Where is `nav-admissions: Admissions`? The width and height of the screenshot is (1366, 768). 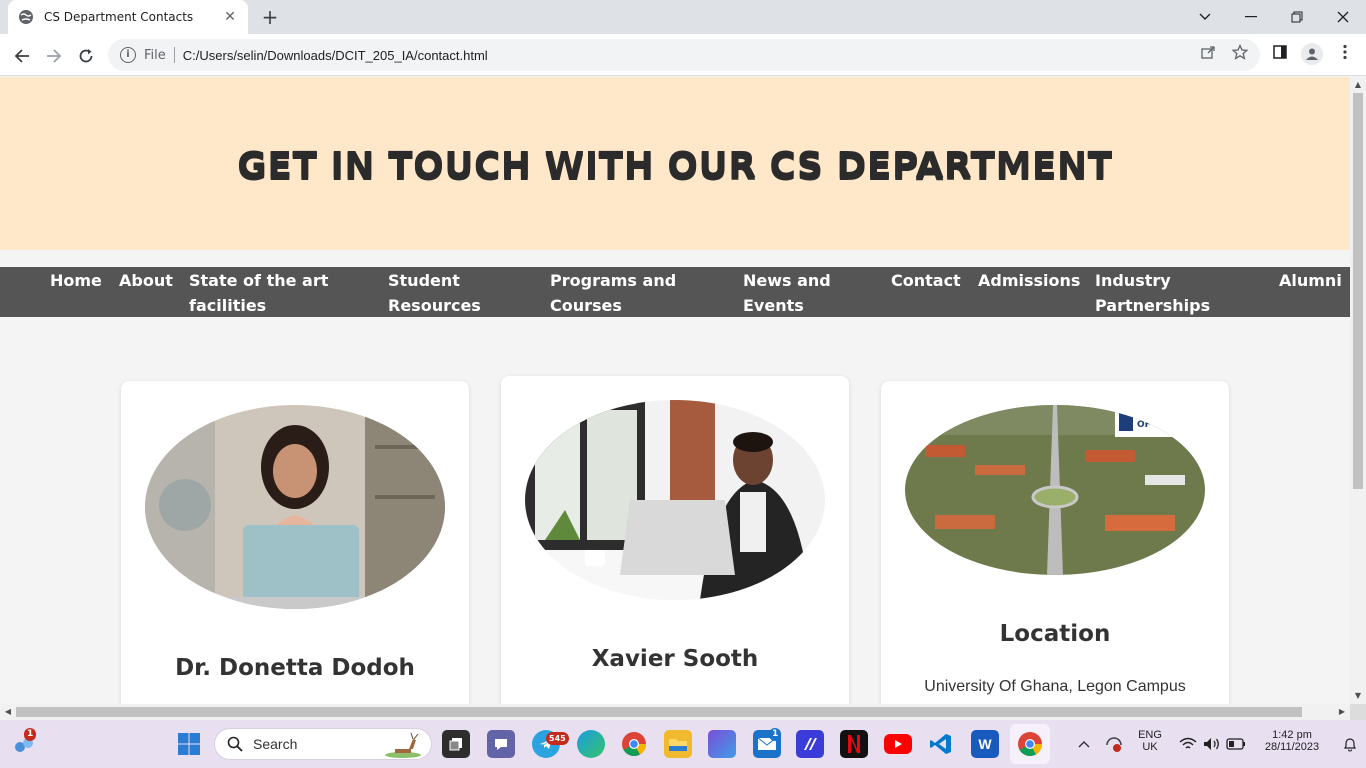
nav-admissions: Admissions is located at coordinates (1029, 280).